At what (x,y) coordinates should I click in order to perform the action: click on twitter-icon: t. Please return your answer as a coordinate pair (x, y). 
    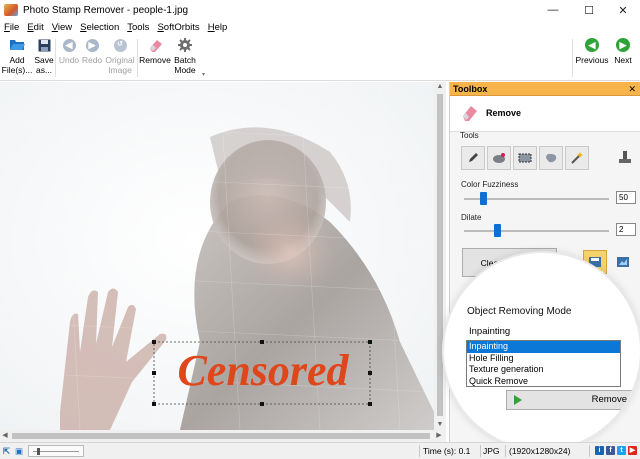
    Looking at the image, I should click on (621, 450).